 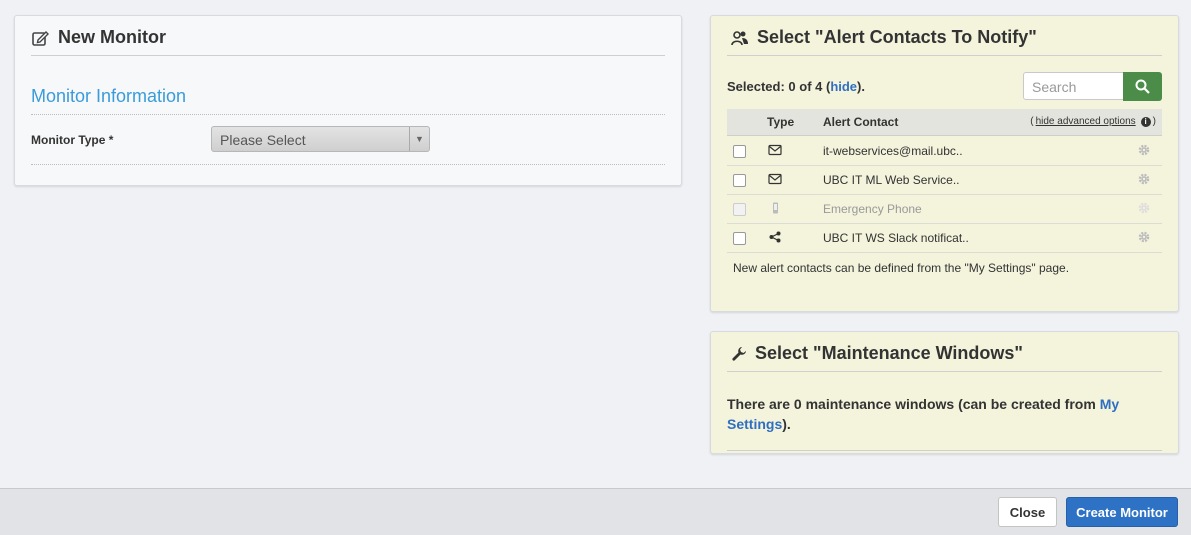 I want to click on alert-contacts-header: Select "Alert Contacts To Notify", so click(x=884, y=37).